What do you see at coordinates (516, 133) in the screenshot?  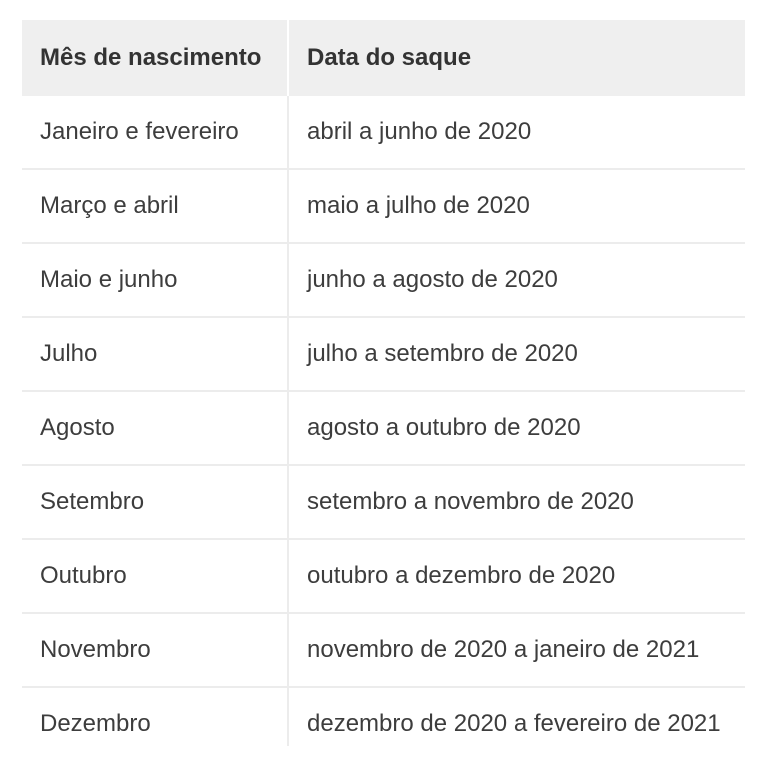 I see `withdrawal-date-cell: abril a junho de 2020` at bounding box center [516, 133].